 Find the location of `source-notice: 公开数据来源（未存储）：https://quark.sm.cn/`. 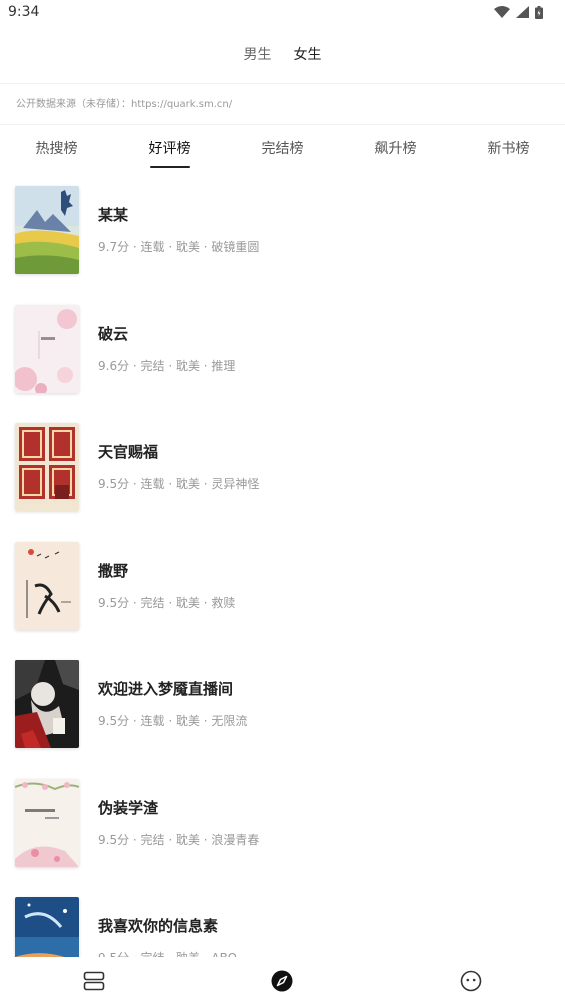

source-notice: 公开数据来源（未存储）：https://quark.sm.cn/ is located at coordinates (124, 104).